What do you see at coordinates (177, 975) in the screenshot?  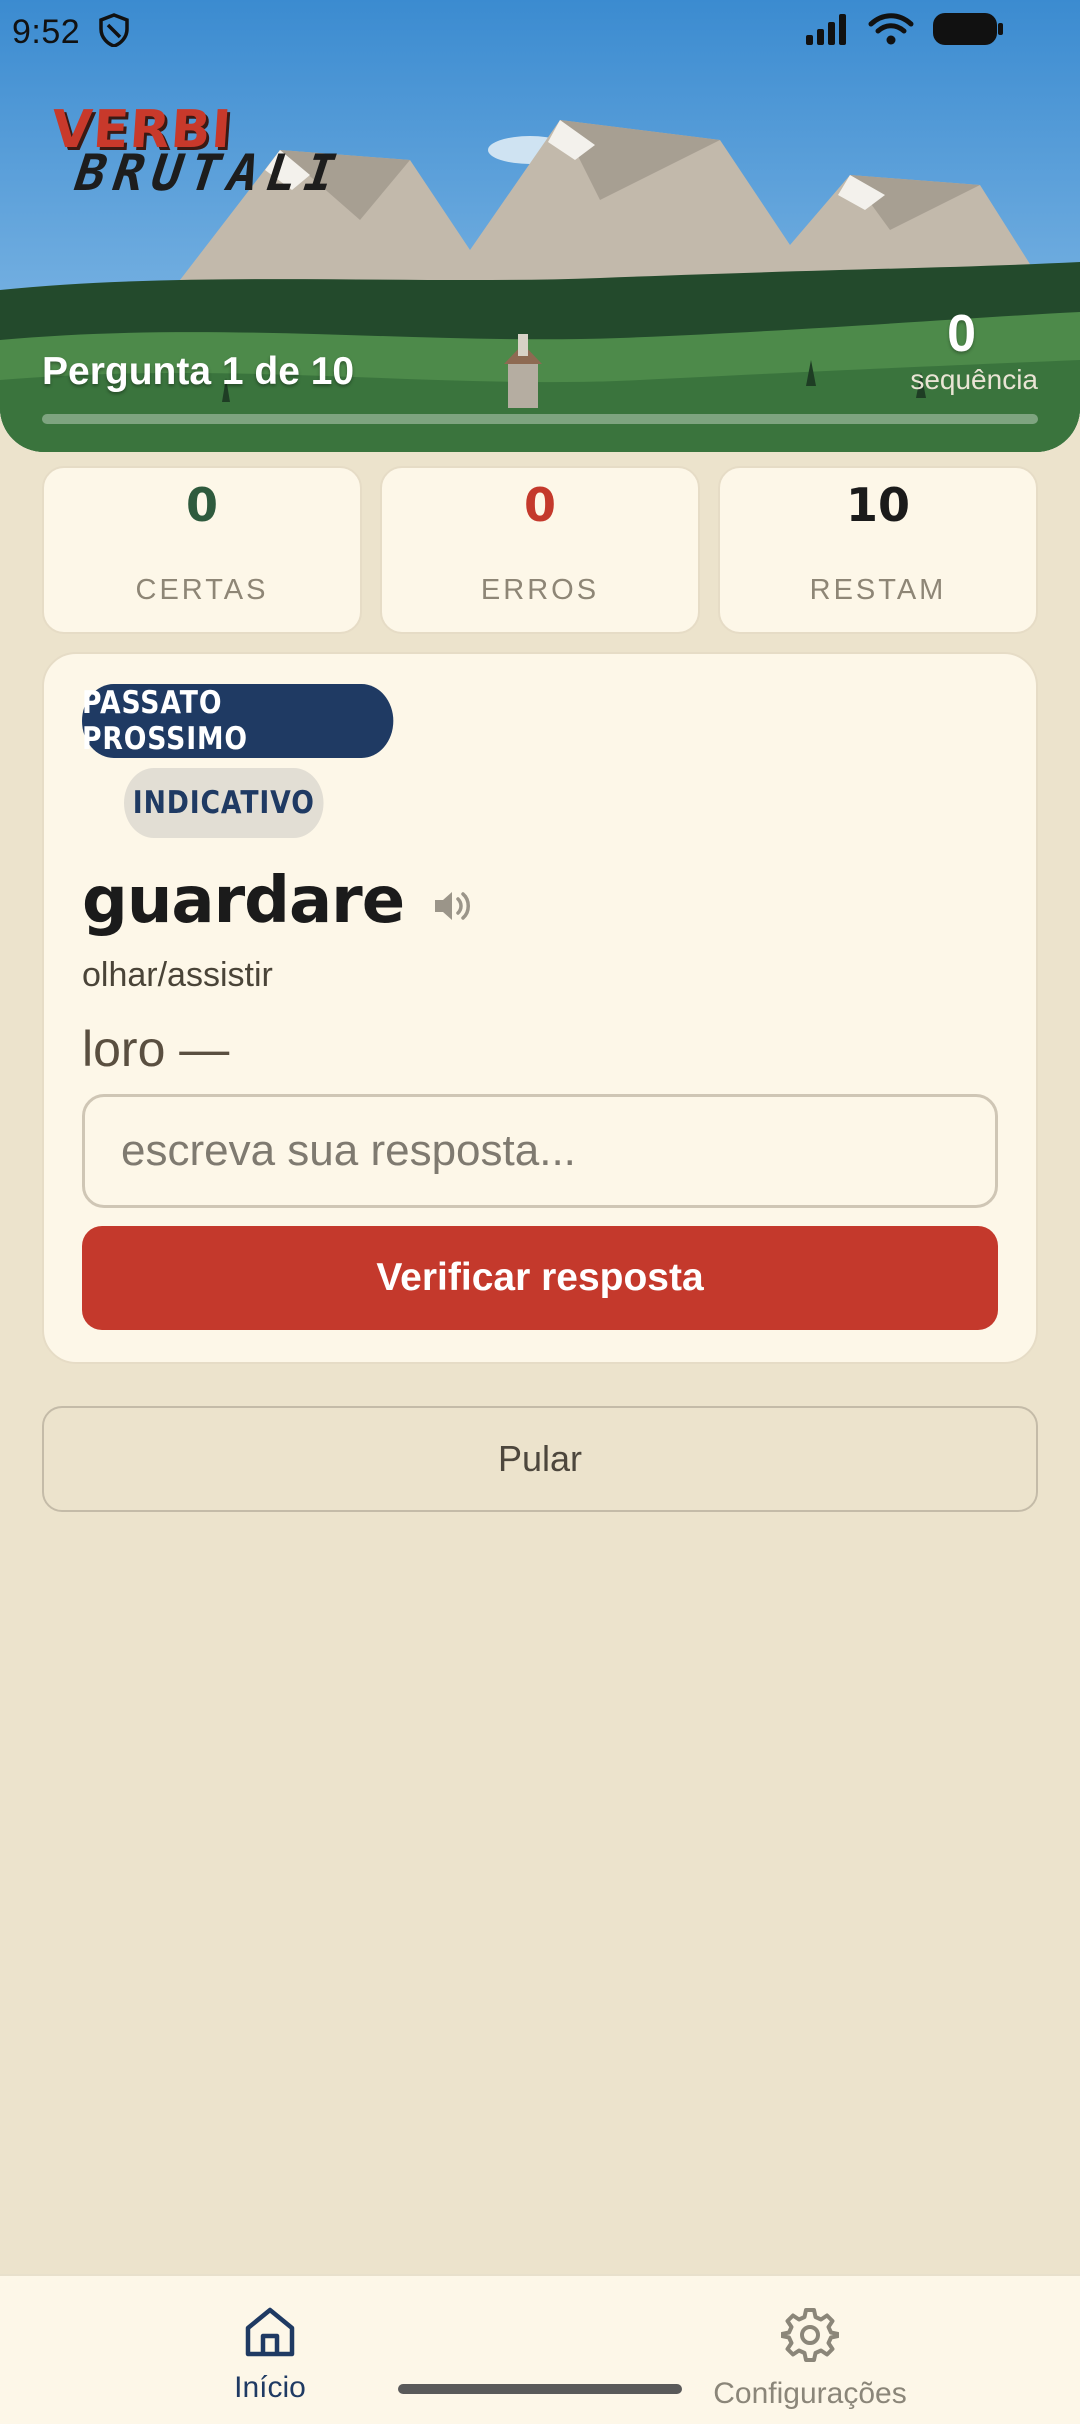 I see `verb-translation: olhar/assistir` at bounding box center [177, 975].